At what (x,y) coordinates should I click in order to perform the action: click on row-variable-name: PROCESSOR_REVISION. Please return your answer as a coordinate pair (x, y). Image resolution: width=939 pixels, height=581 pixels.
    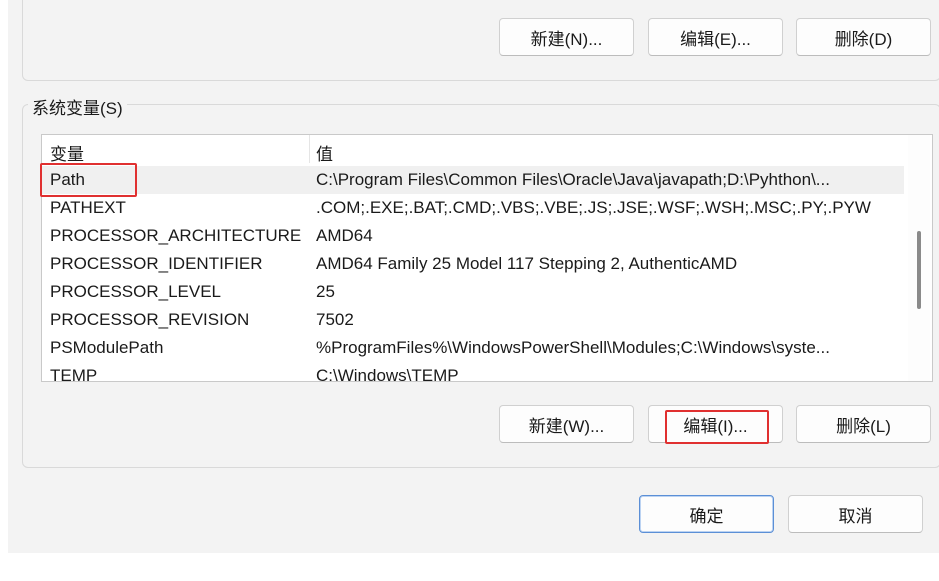
    Looking at the image, I should click on (150, 319).